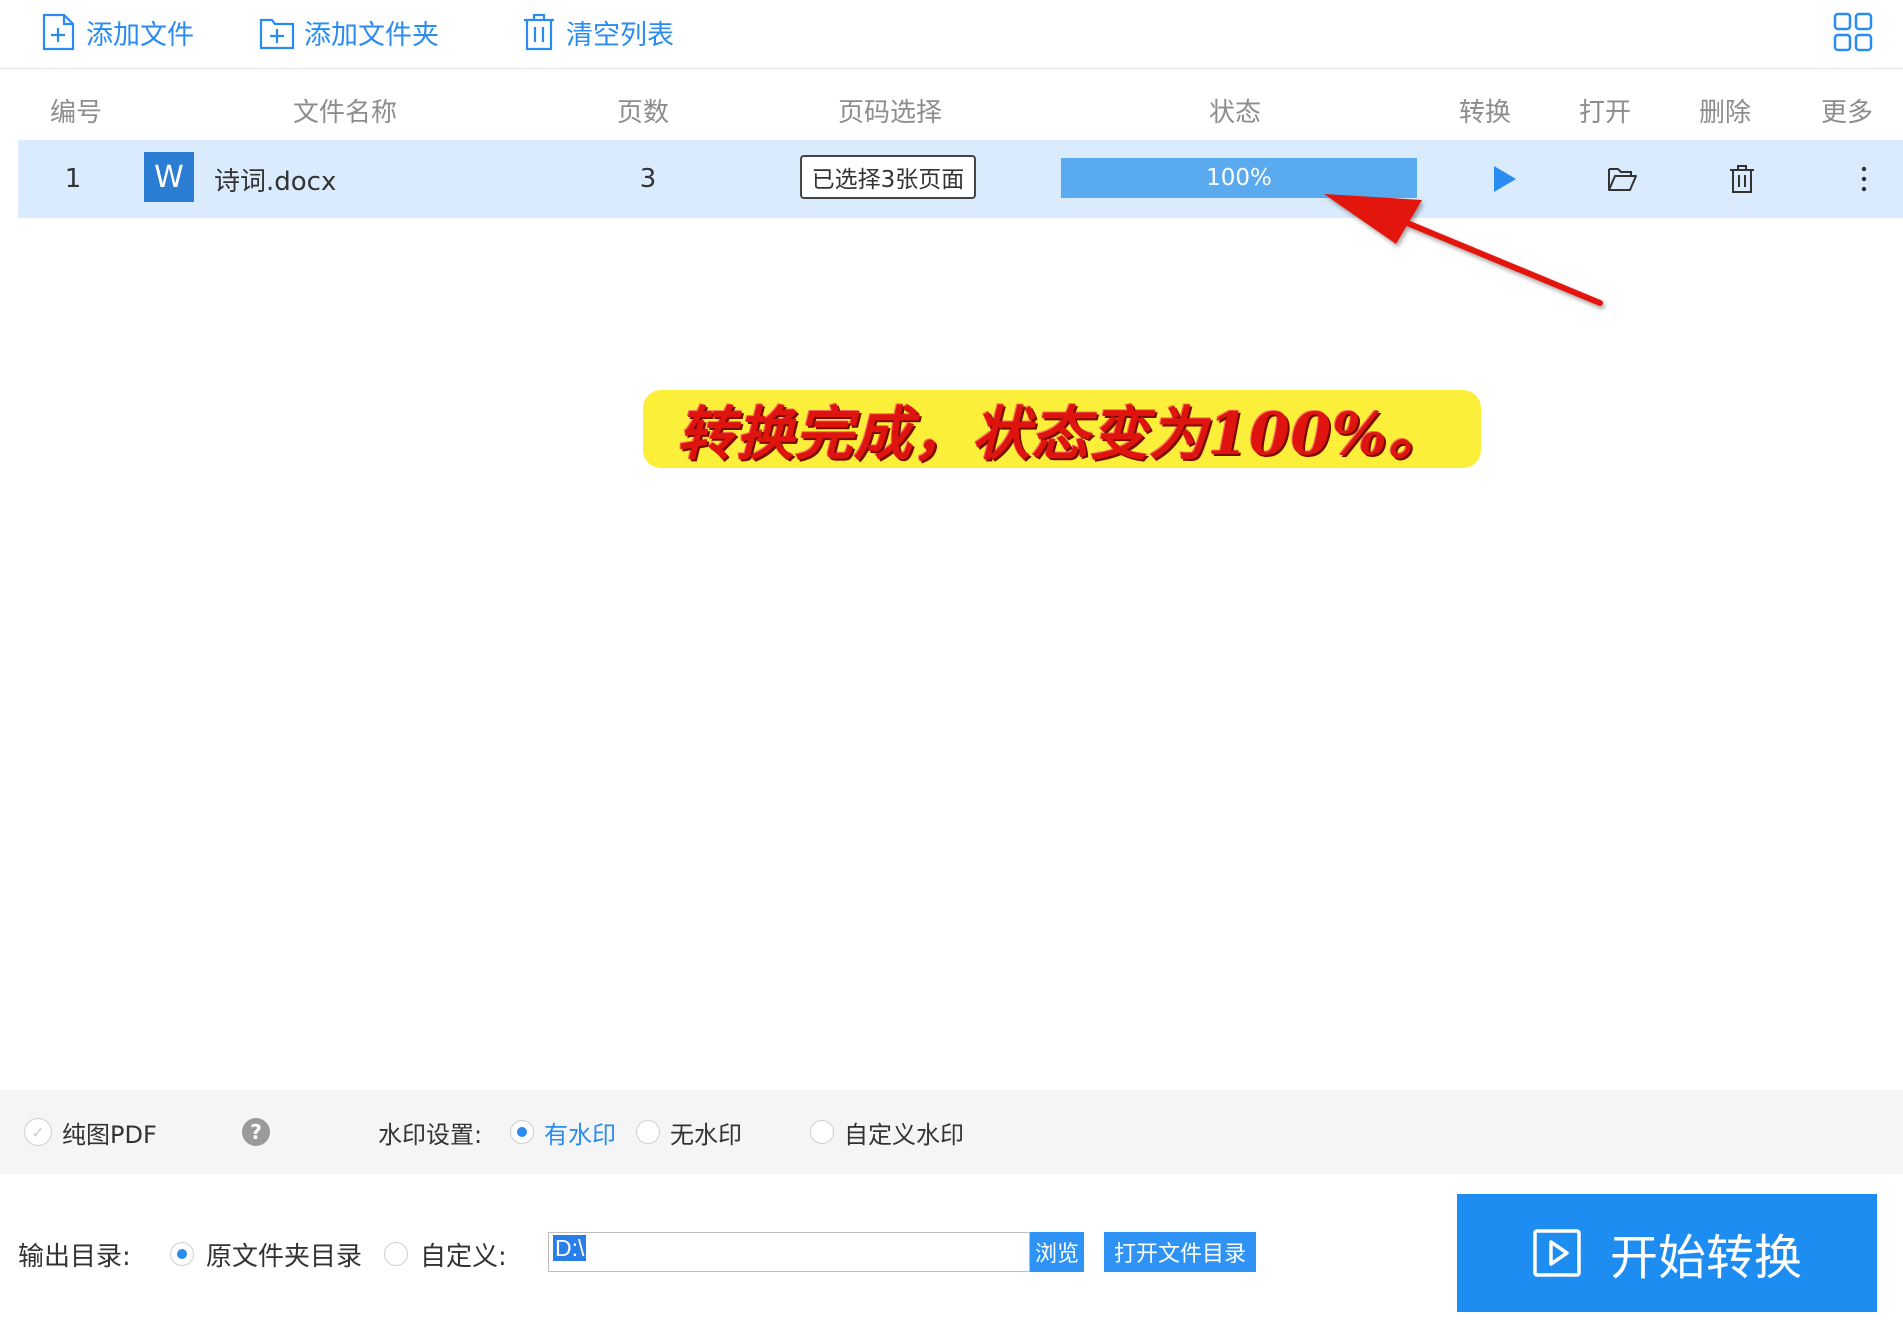 The image size is (1903, 1323). I want to click on row-file-name: 诗词.docx, so click(275, 181).